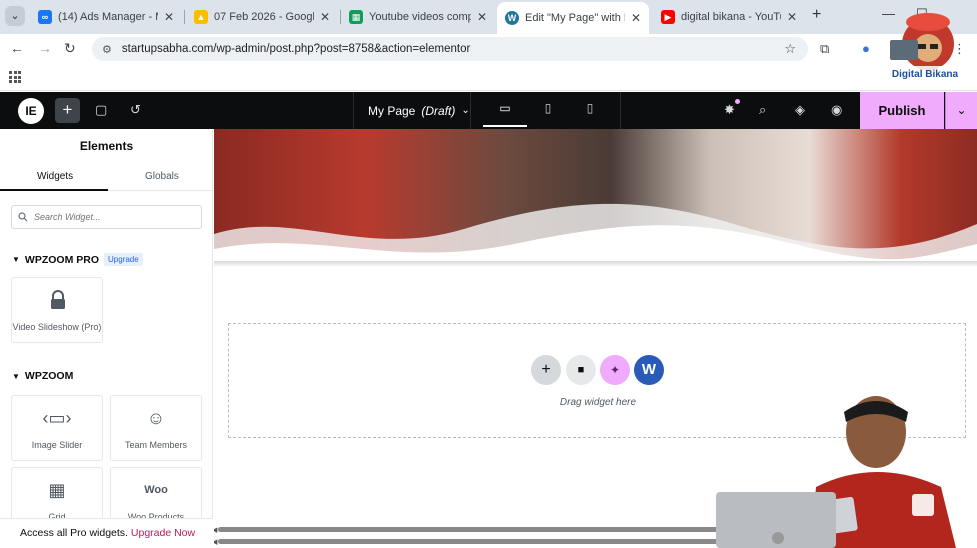 Image resolution: width=977 pixels, height=548 pixels. What do you see at coordinates (488, 77) in the screenshot?
I see `bookmarks-bar` at bounding box center [488, 77].